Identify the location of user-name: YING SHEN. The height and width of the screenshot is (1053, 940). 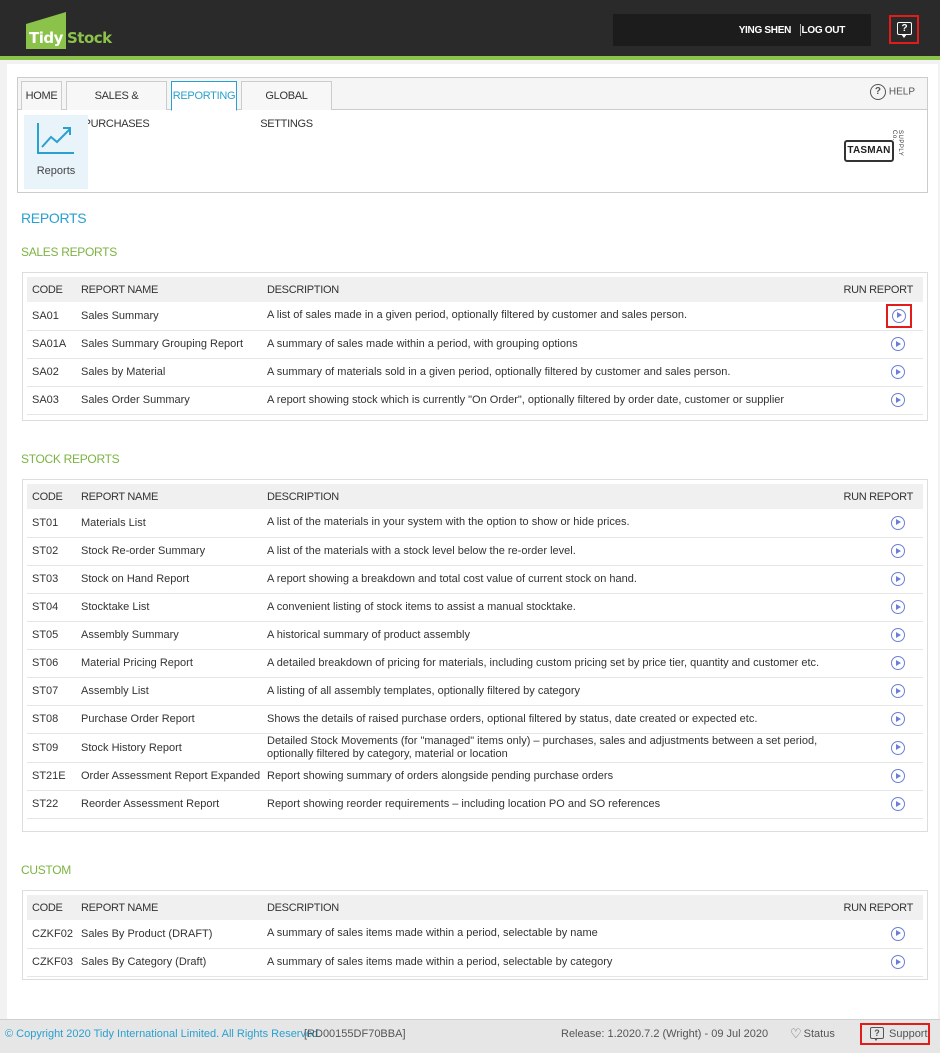
(765, 30).